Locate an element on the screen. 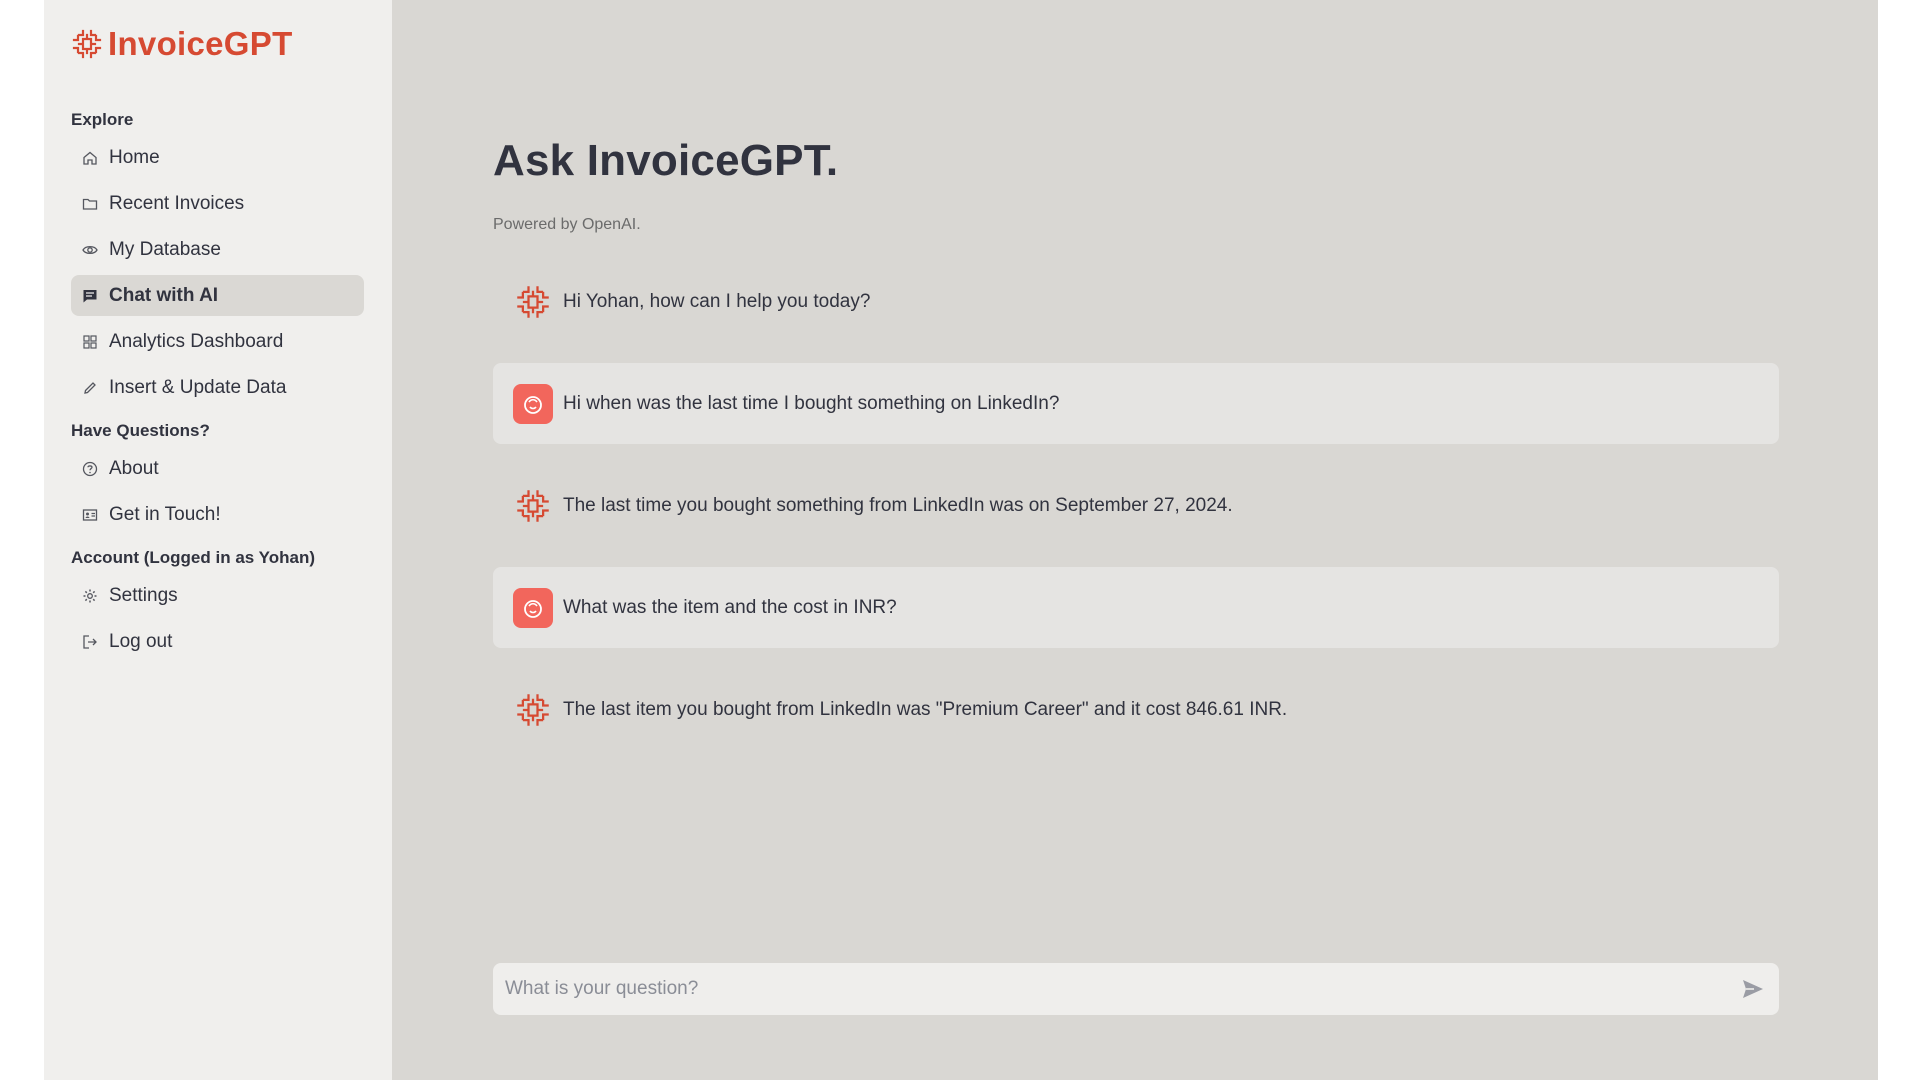  page-title: Ask InvoiceGPT. is located at coordinates (666, 160).